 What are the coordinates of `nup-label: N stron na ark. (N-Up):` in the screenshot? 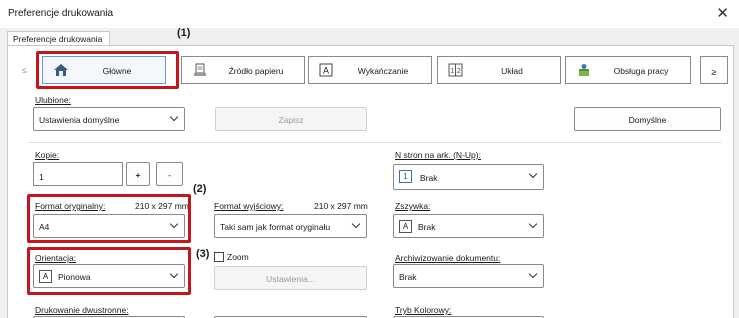 It's located at (438, 155).